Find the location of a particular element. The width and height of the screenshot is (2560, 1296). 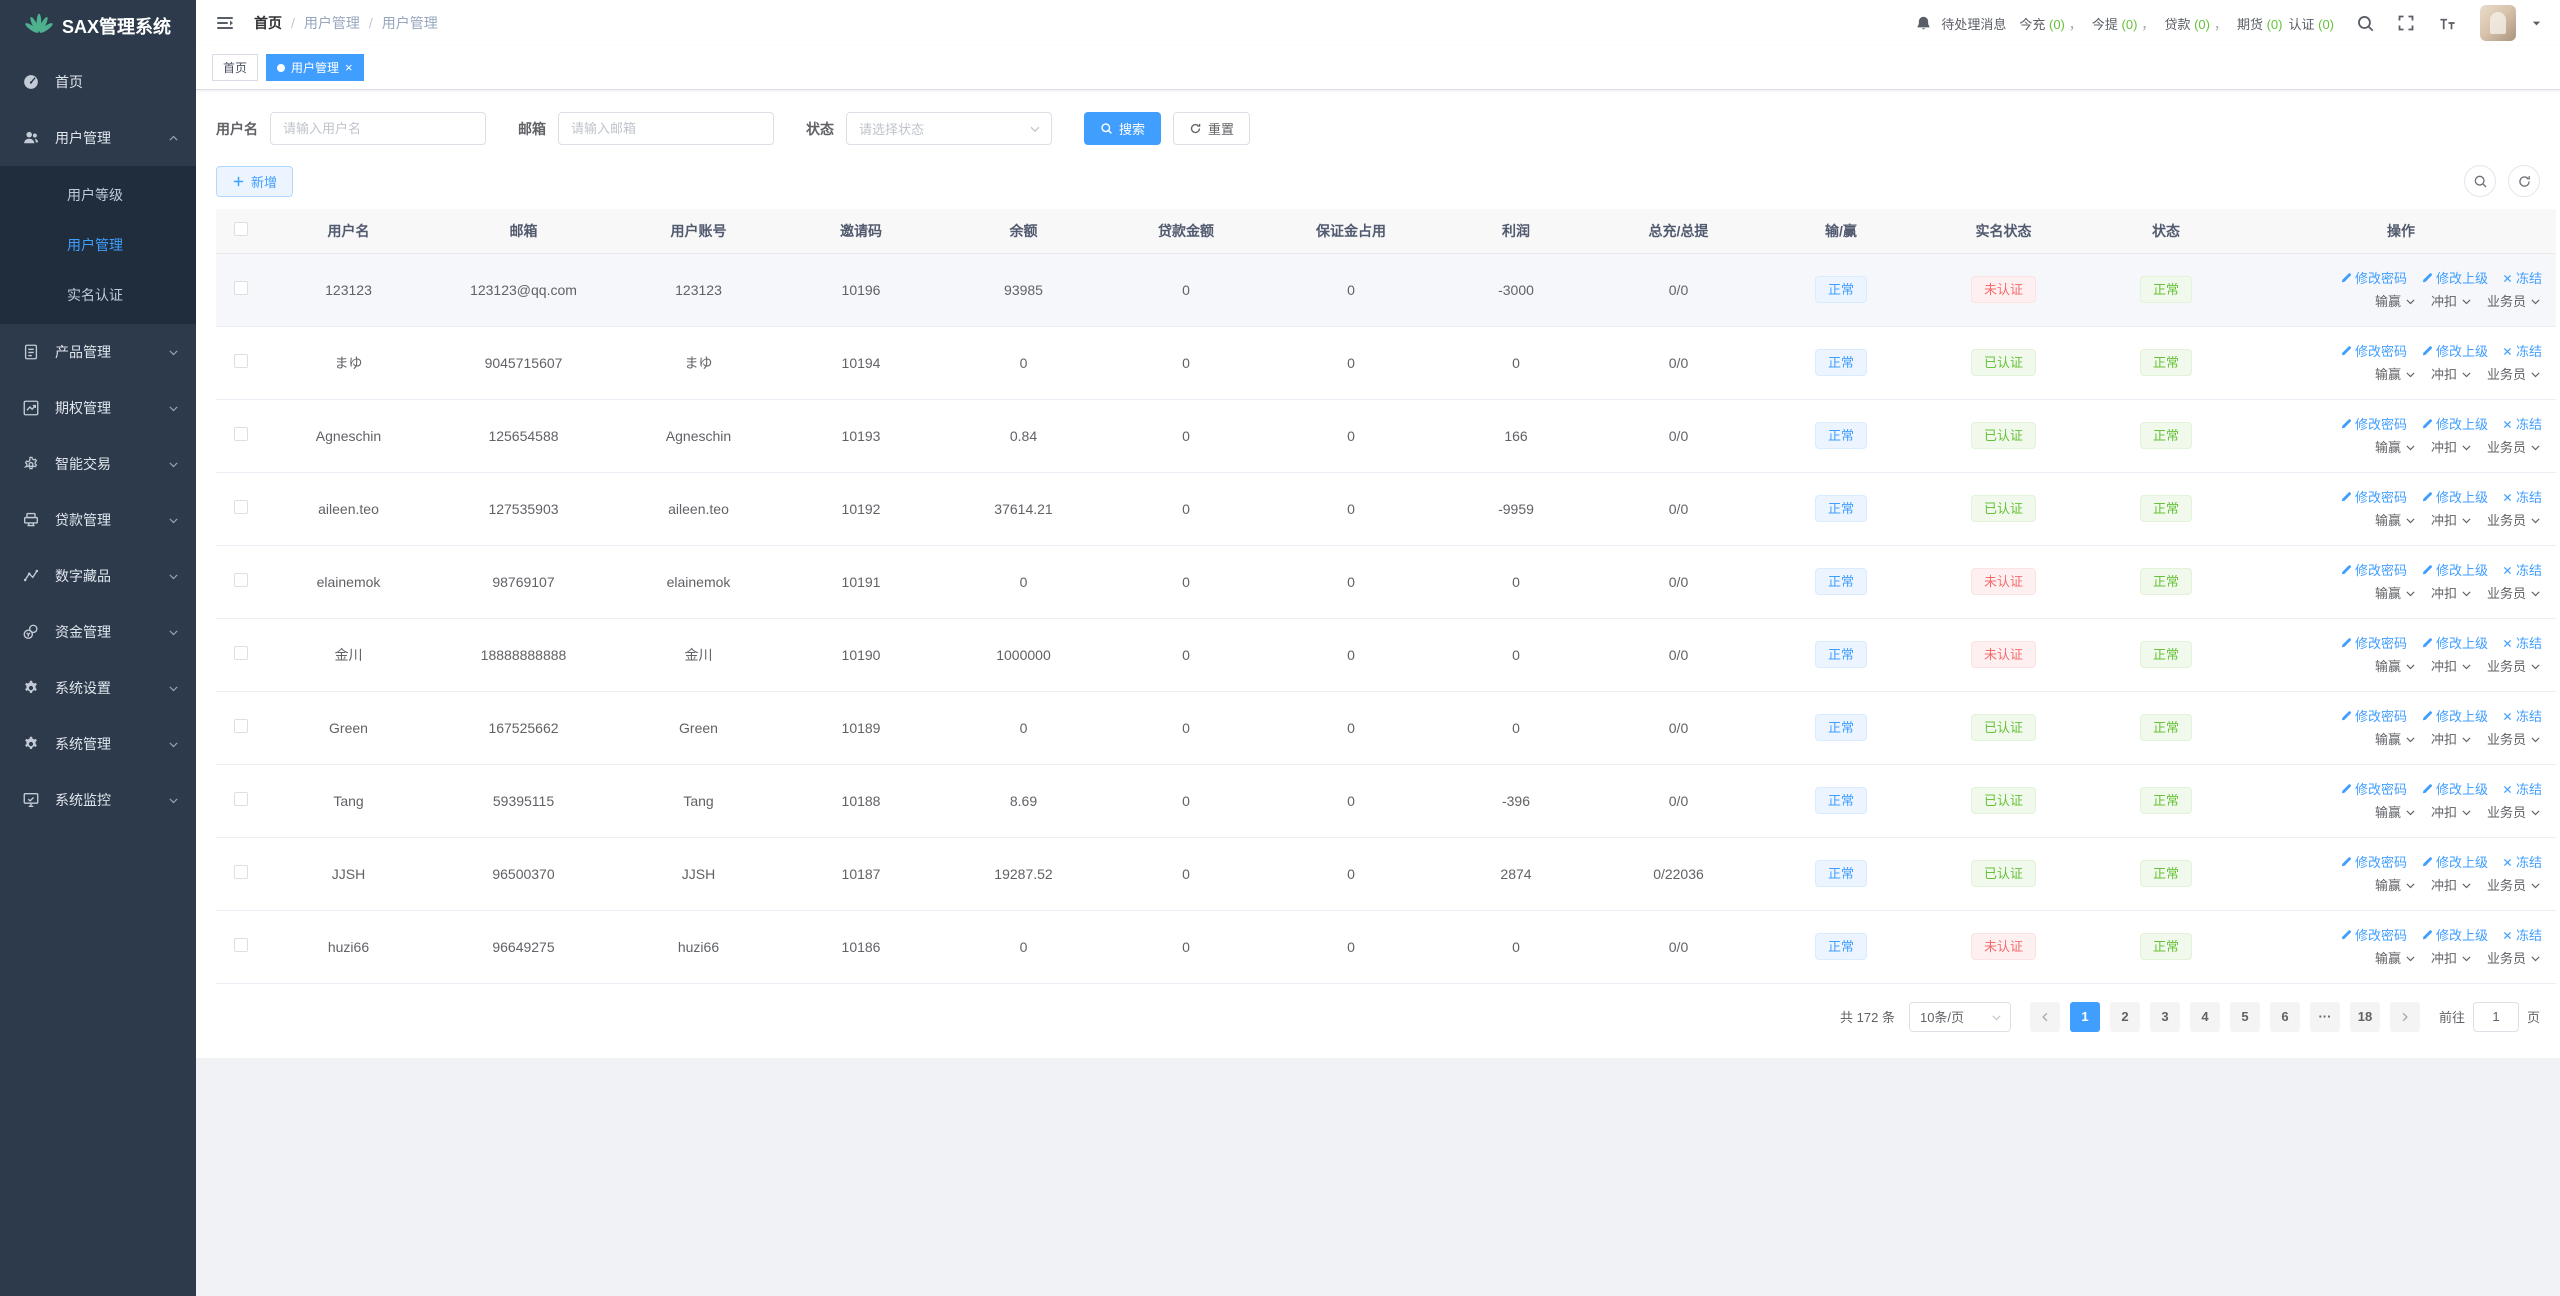

user-menu-caret-icon is located at coordinates (2536, 23).